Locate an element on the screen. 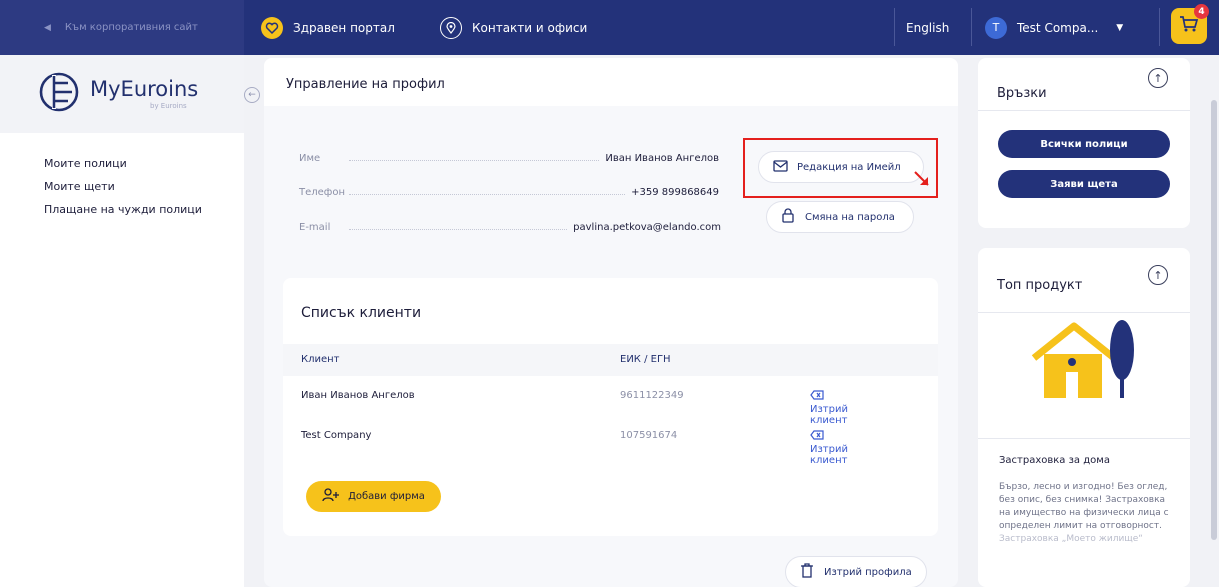 The image size is (1219, 587). all-policies-button: Всички полици is located at coordinates (1084, 144).